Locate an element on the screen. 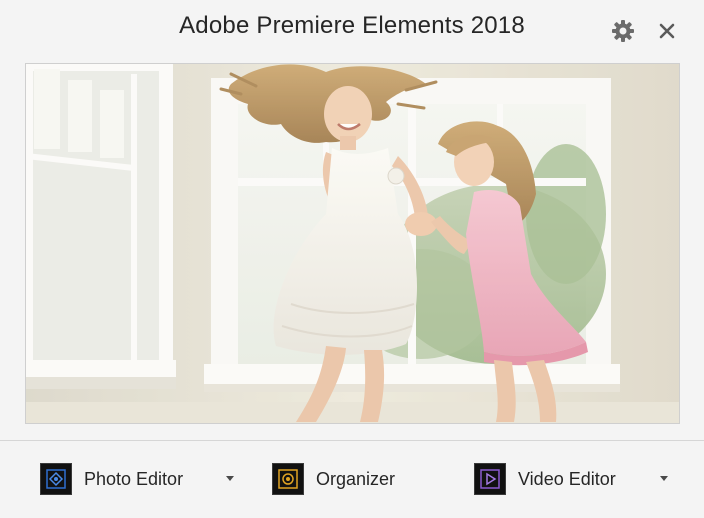 Image resolution: width=704 pixels, height=518 pixels. close-icon is located at coordinates (667, 31).